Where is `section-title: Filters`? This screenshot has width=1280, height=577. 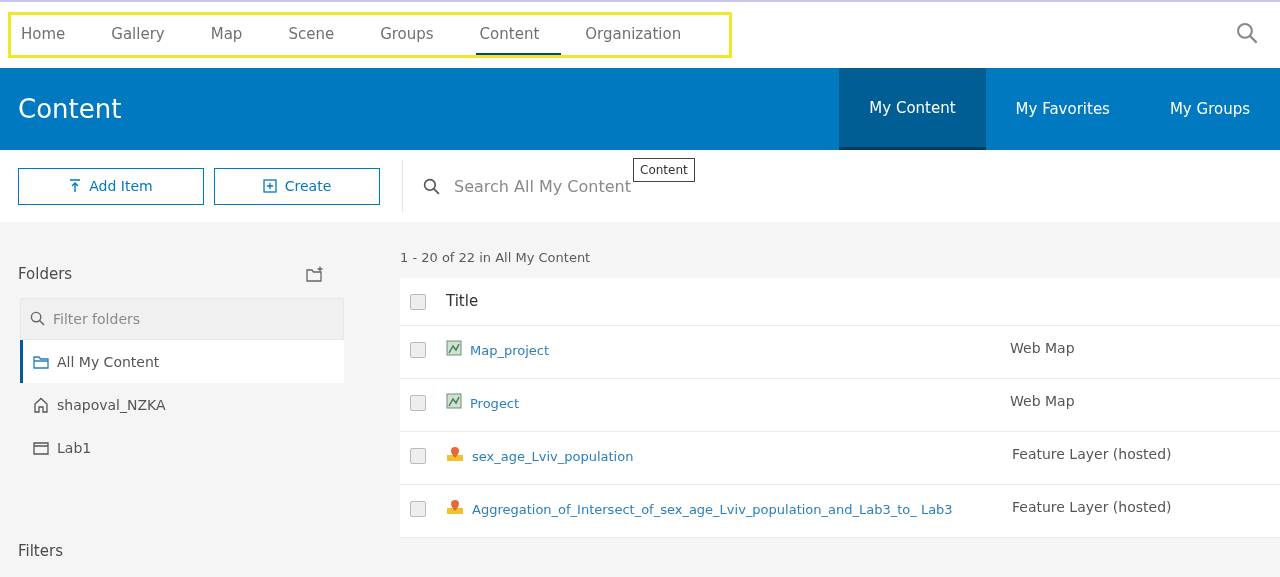
section-title: Filters is located at coordinates (40, 551).